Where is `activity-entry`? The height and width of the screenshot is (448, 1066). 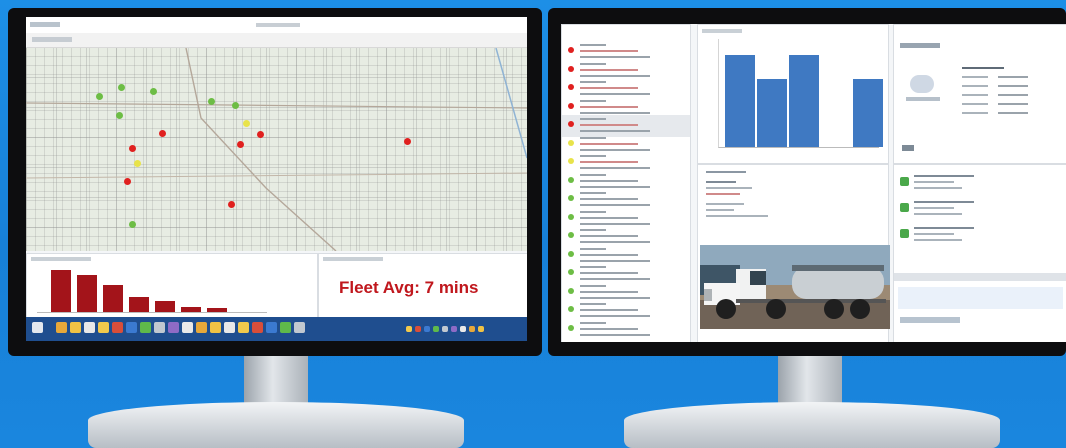
activity-entry is located at coordinates (980, 298).